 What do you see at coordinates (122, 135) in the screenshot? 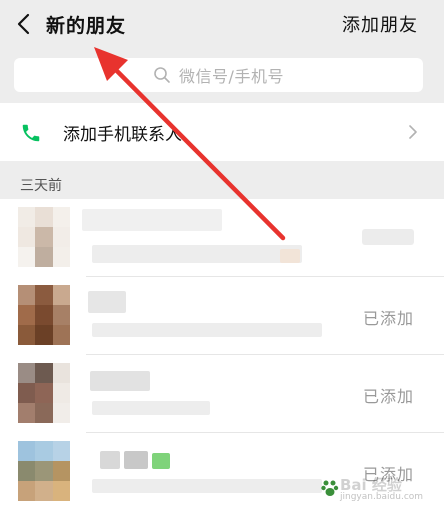
I see `add-phone-contacts-label: 添加手机联系人` at bounding box center [122, 135].